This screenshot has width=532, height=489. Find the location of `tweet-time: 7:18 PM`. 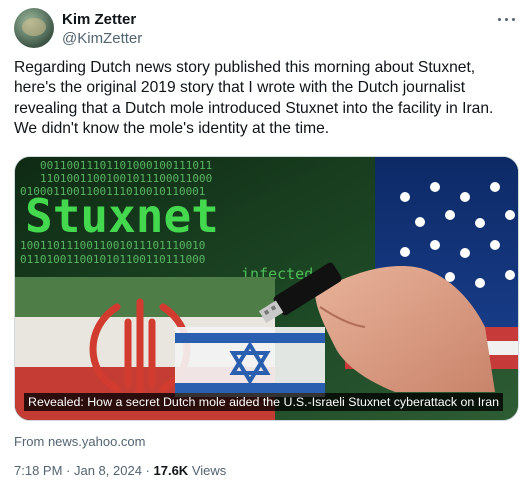

tweet-time: 7:18 PM is located at coordinates (38, 470).